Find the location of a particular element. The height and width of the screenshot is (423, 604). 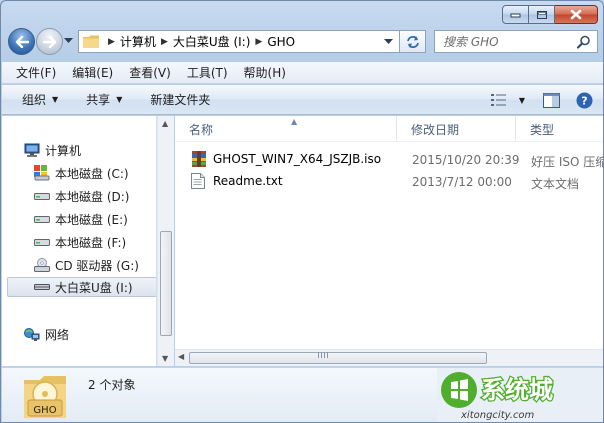

back-arrow-icon is located at coordinates (22, 41).